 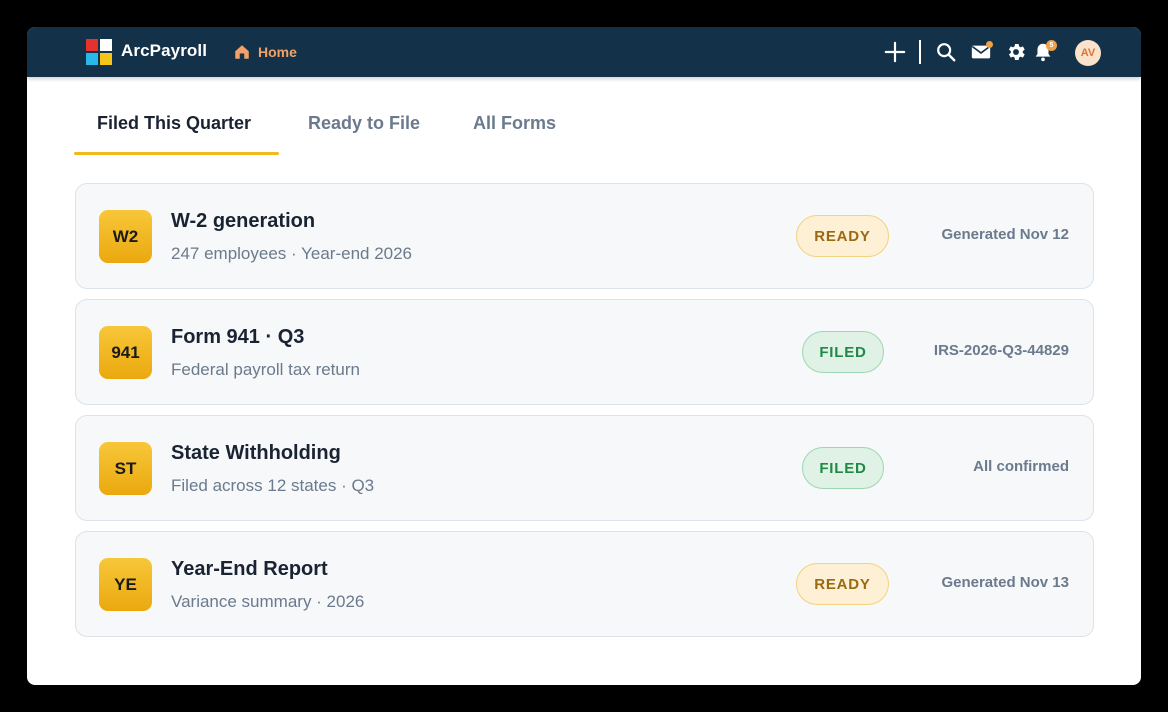 I want to click on form-code-badge: YE, so click(x=125, y=584).